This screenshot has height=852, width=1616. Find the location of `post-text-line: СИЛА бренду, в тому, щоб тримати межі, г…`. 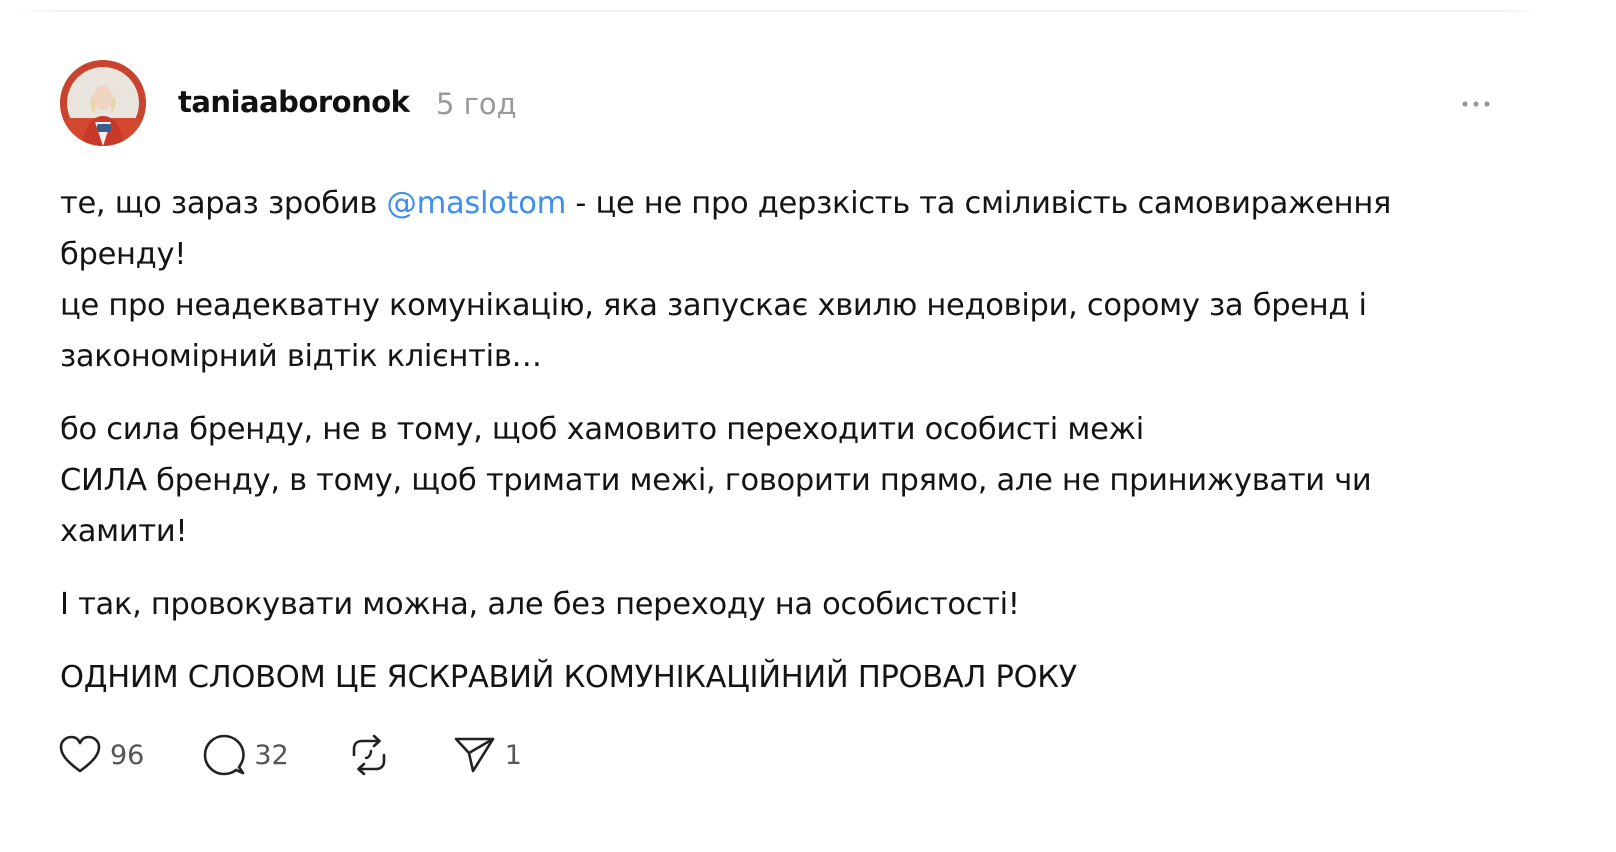

post-text-line: СИЛА бренду, в тому, щоб тримати межі, г… is located at coordinates (716, 480).